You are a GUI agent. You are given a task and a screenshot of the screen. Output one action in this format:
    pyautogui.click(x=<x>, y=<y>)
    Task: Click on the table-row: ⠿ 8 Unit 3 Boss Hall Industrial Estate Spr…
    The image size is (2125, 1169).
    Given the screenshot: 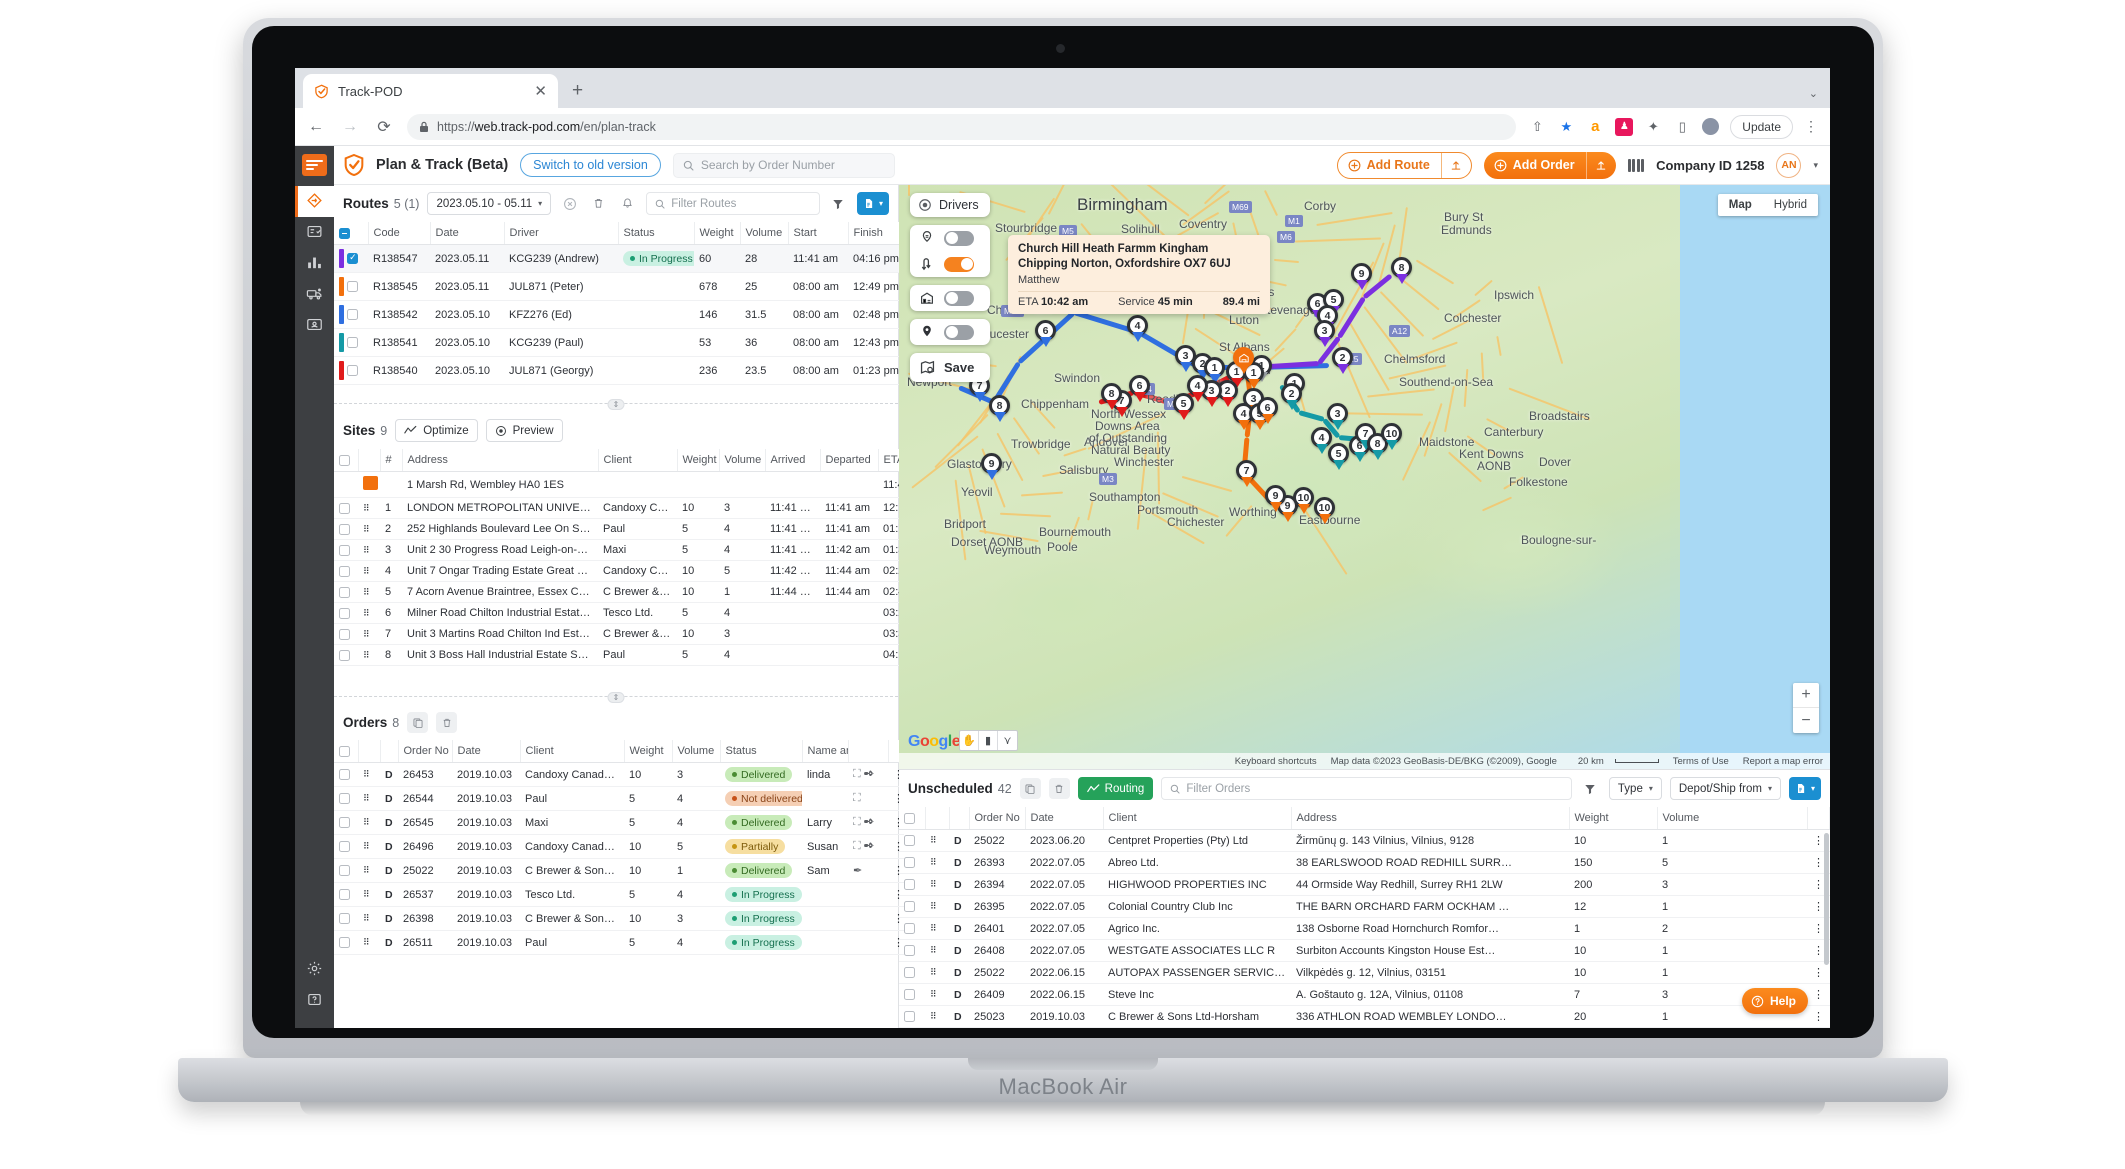 What is the action you would take?
    pyautogui.click(x=640, y=655)
    